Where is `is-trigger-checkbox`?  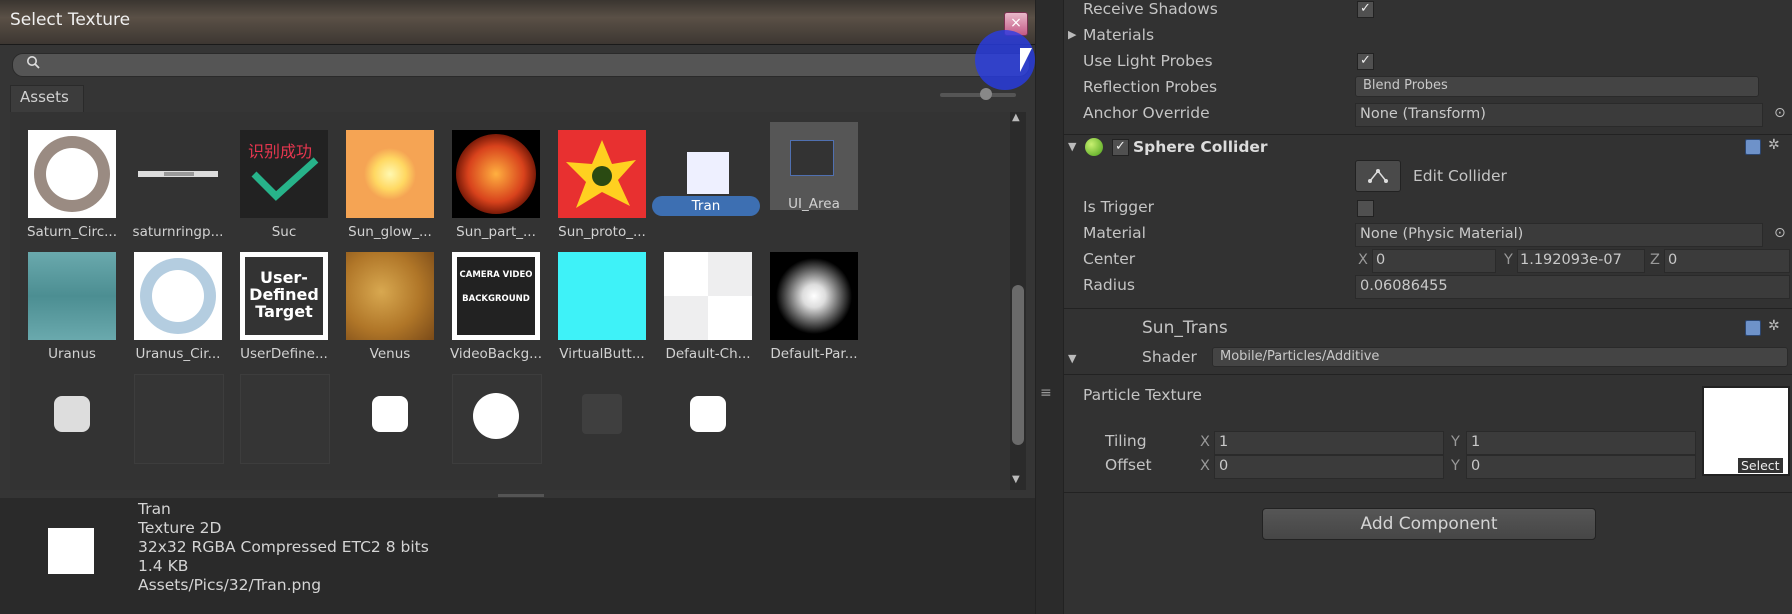 is-trigger-checkbox is located at coordinates (1365, 208).